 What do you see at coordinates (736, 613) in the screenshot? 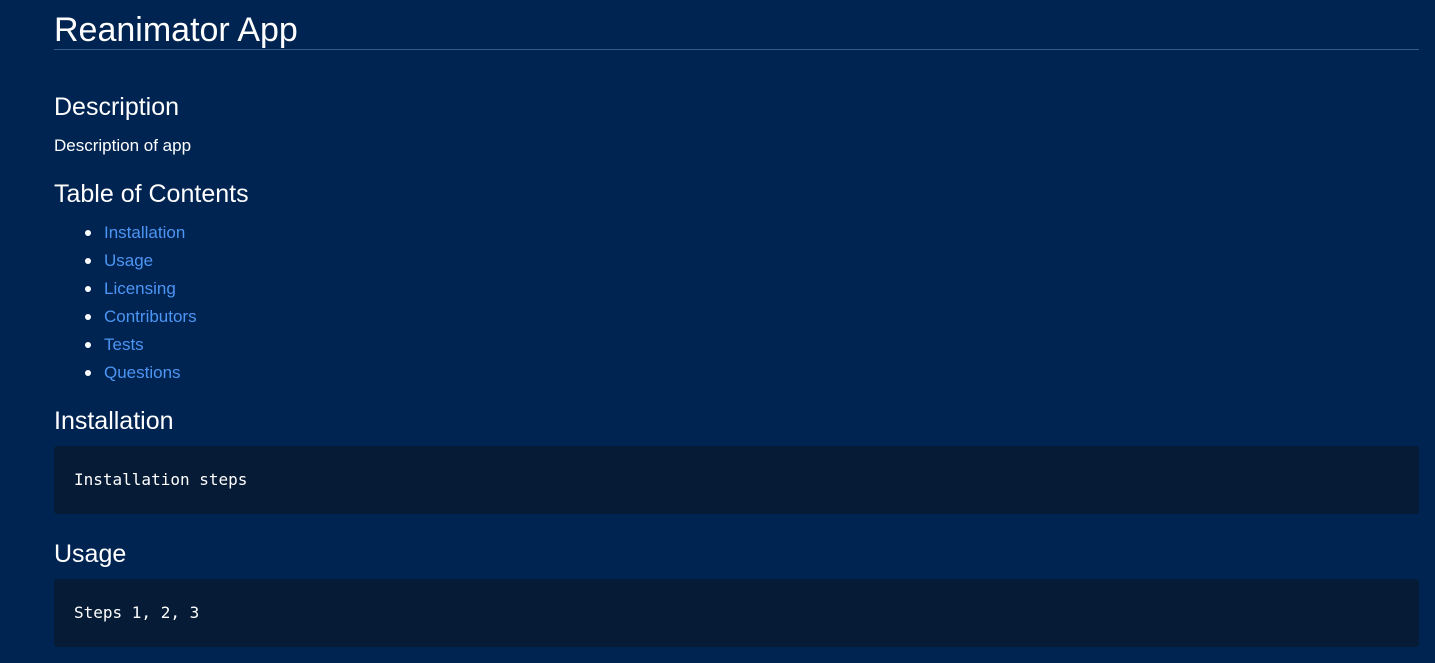
I see `usage-code-block: Steps 1, 2, 3` at bounding box center [736, 613].